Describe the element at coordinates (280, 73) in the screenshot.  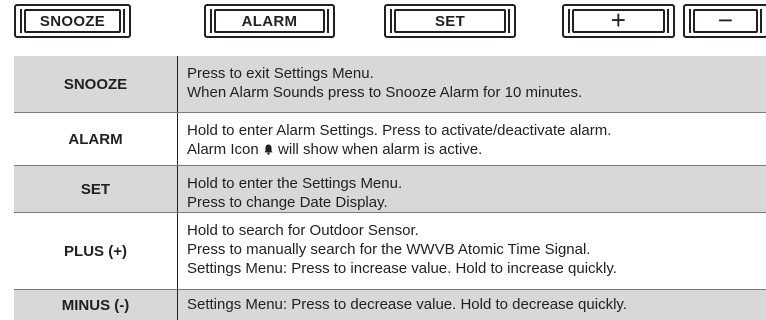
I see `description-line: Press to exit Settings Menu.` at that location.